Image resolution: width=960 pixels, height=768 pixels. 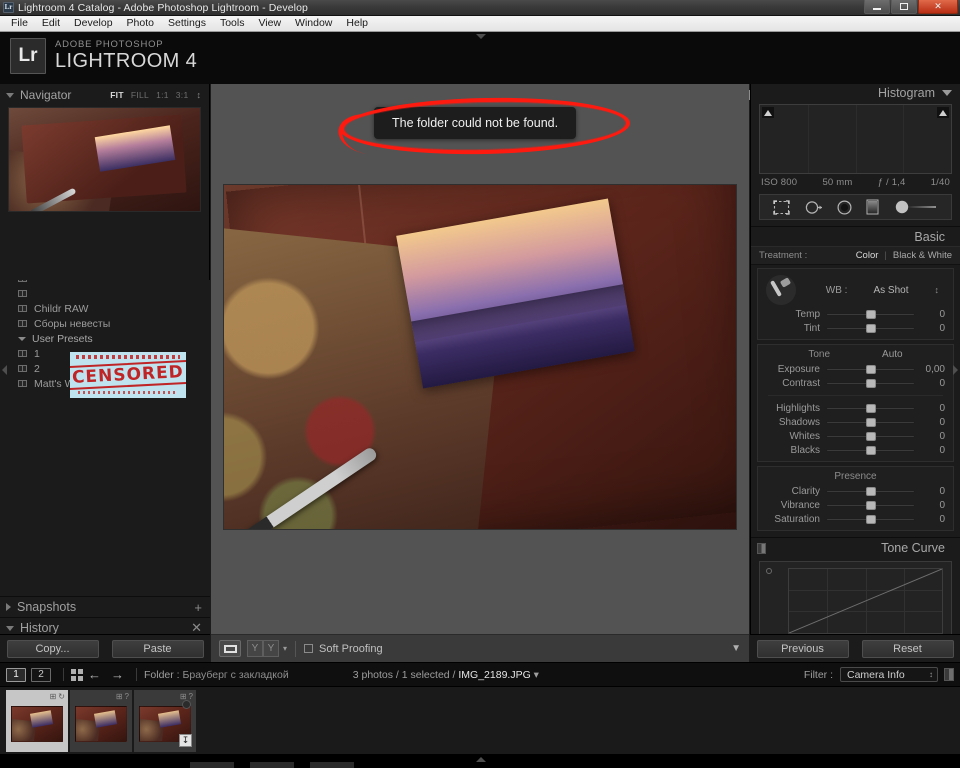 I want to click on filter-select: Camera Info ↕, so click(x=889, y=674).